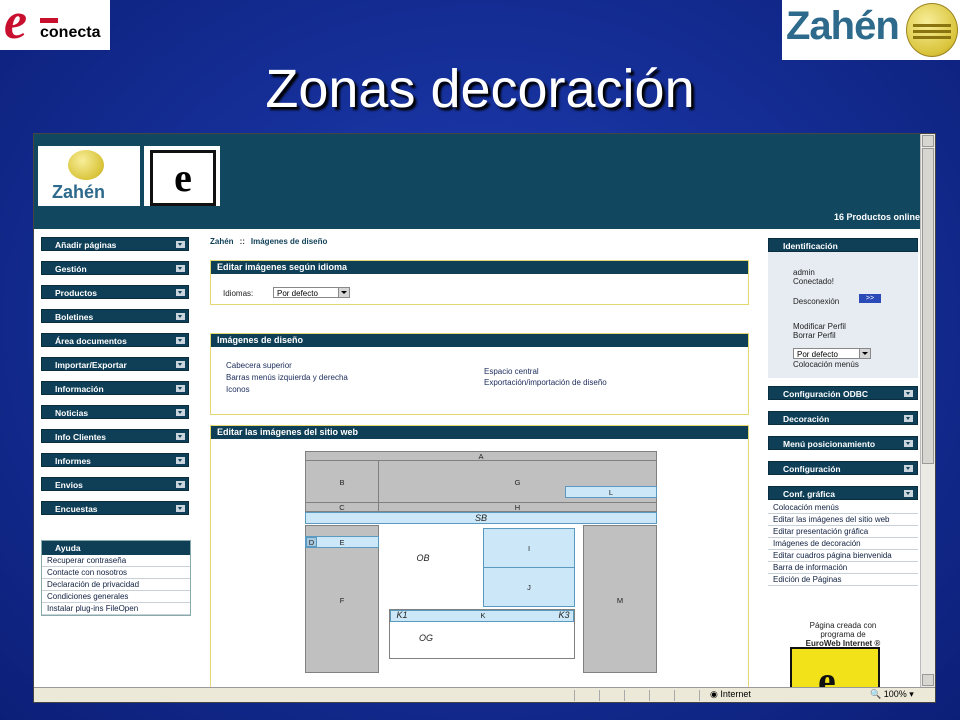 The height and width of the screenshot is (720, 960). What do you see at coordinates (116, 561) in the screenshot?
I see `help-link: Recuperar contraseña` at bounding box center [116, 561].